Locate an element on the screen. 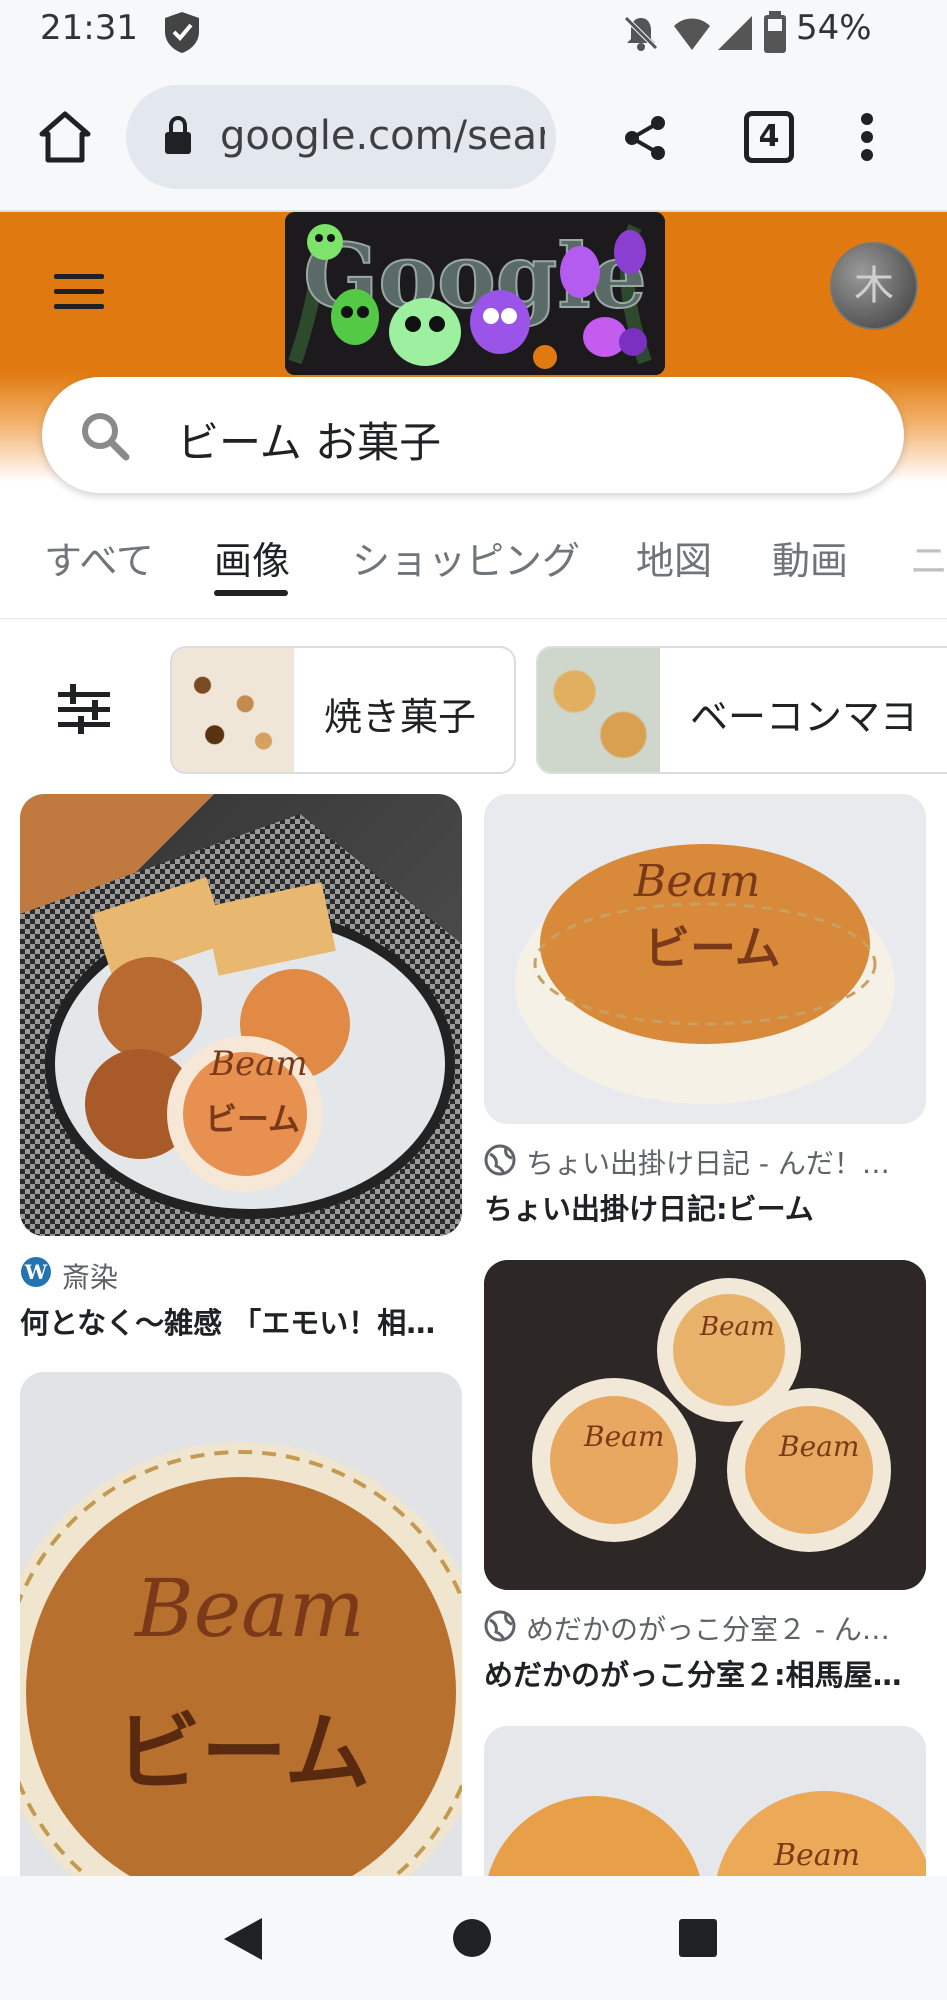 This screenshot has height=2000, width=947. more-options-icon is located at coordinates (867, 137).